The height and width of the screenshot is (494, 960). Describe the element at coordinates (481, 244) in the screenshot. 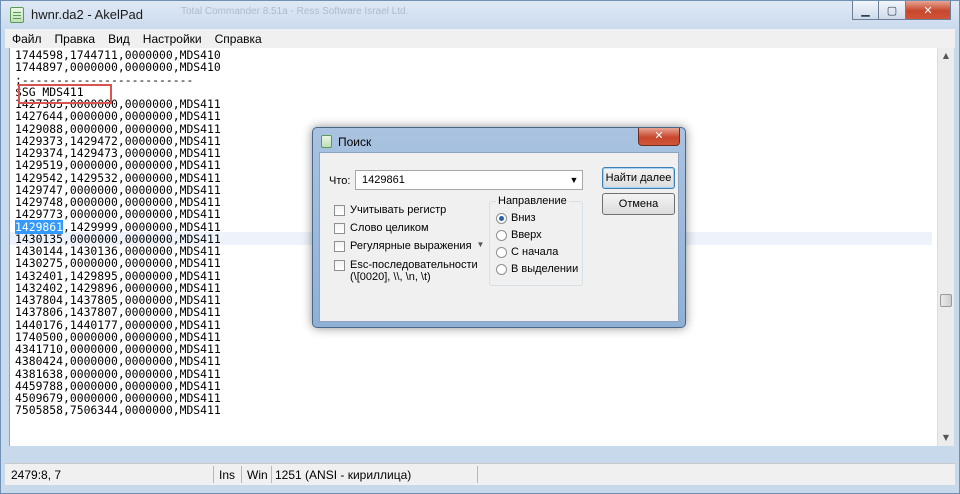

I see `dropdown-arrow-icon: ▼` at that location.